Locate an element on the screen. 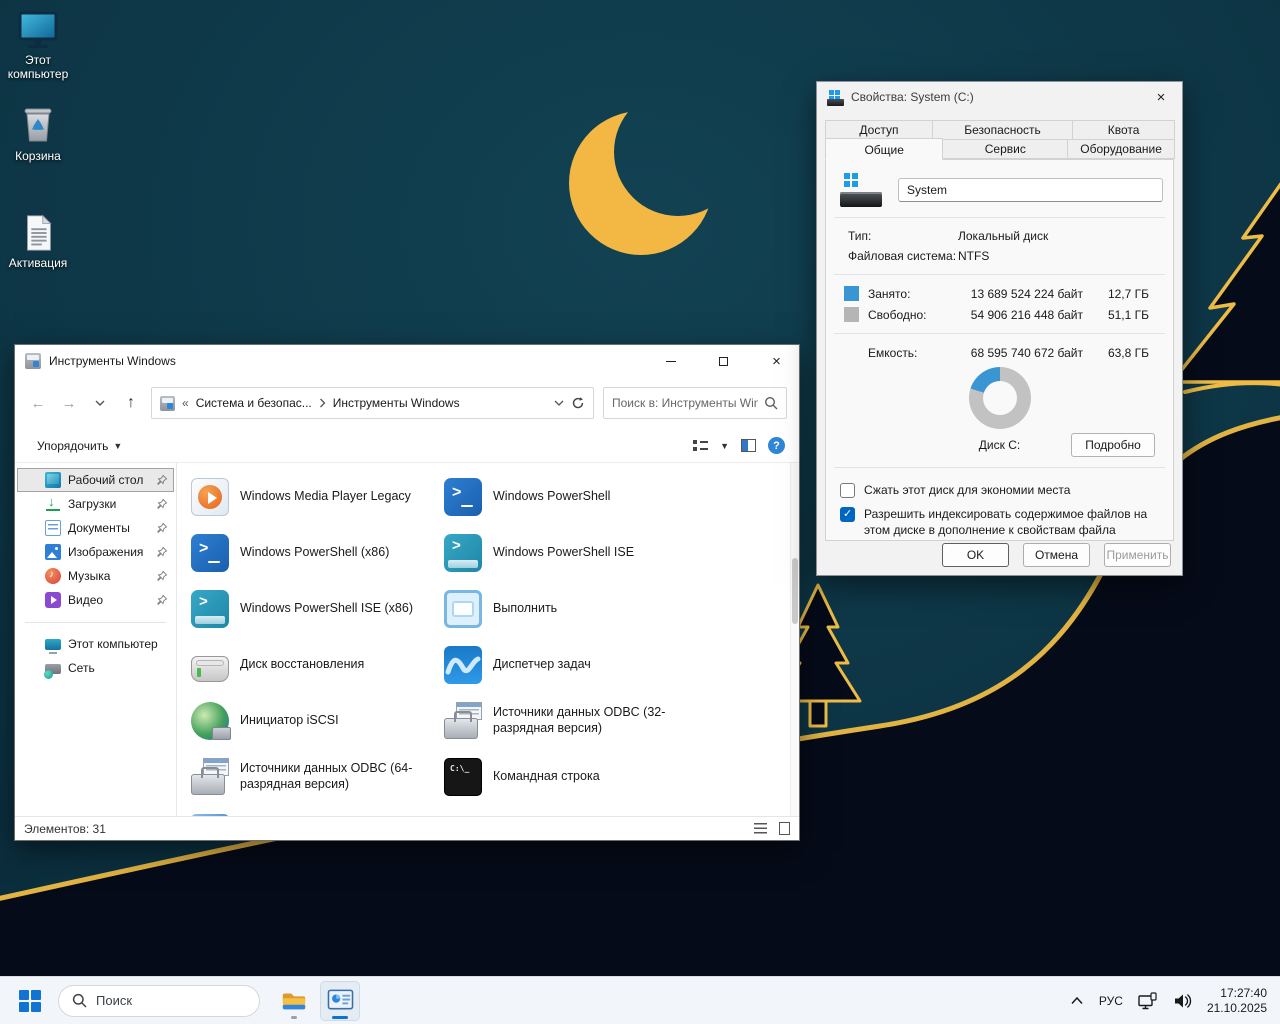 The image size is (1280, 1024). sidebar-item-downloads: Загрузки is located at coordinates (95, 504).